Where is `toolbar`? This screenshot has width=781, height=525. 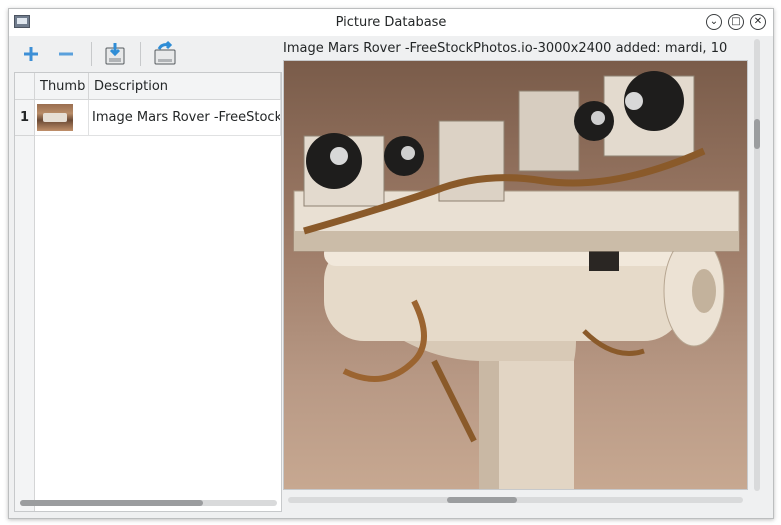
toolbar is located at coordinates (145, 54).